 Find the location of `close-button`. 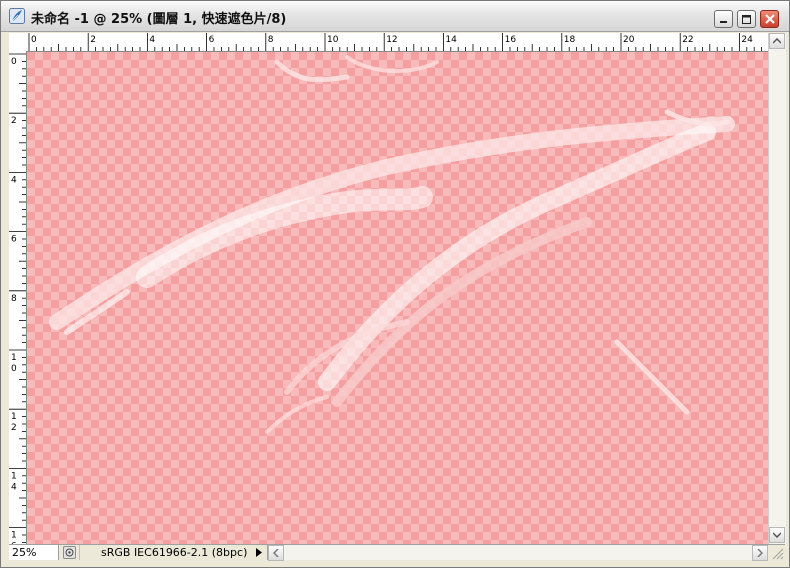

close-button is located at coordinates (769, 19).